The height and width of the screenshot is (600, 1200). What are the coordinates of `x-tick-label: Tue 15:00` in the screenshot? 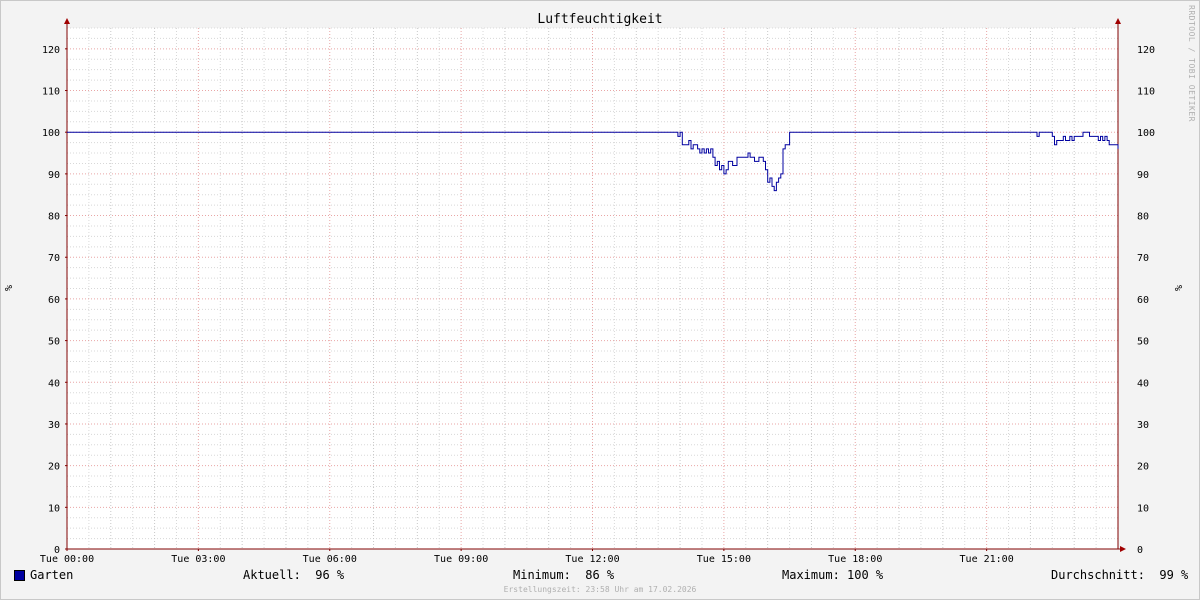 It's located at (724, 559).